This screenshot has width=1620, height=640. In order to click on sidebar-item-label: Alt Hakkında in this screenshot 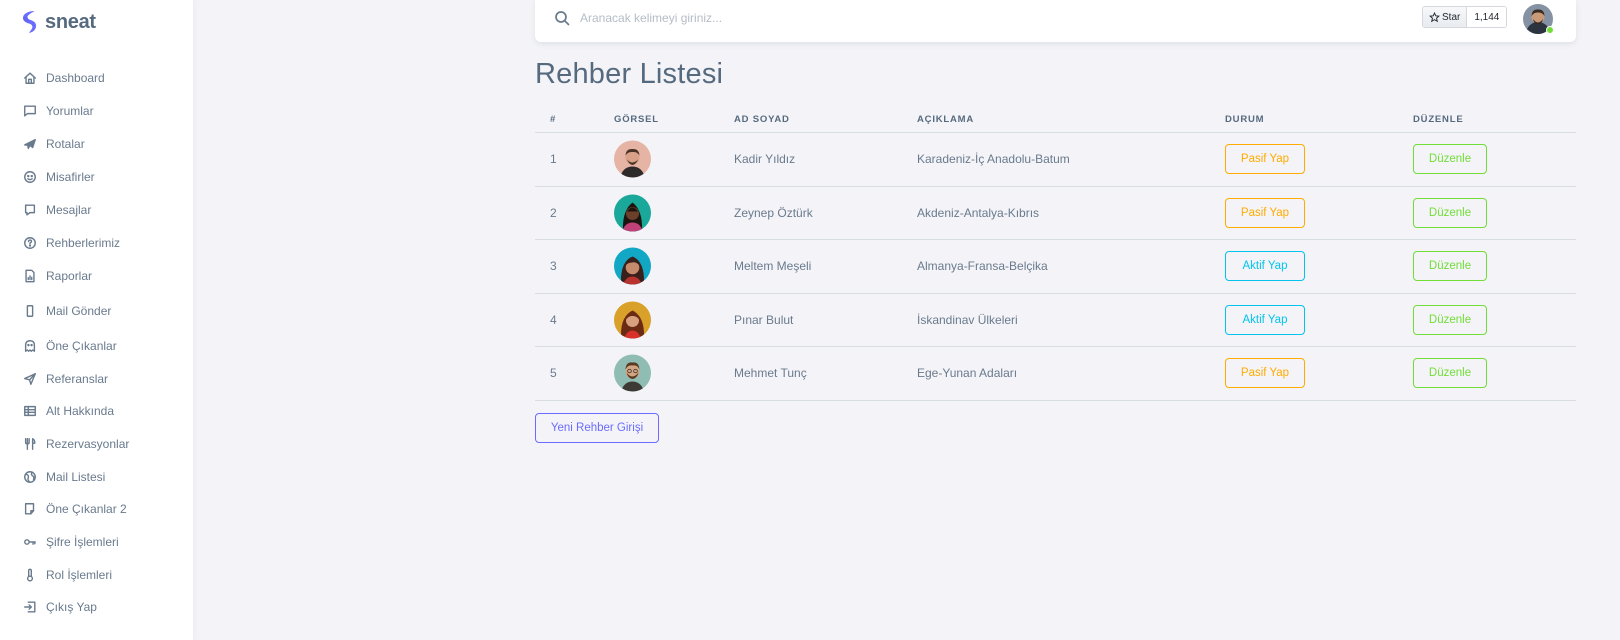, I will do `click(80, 411)`.